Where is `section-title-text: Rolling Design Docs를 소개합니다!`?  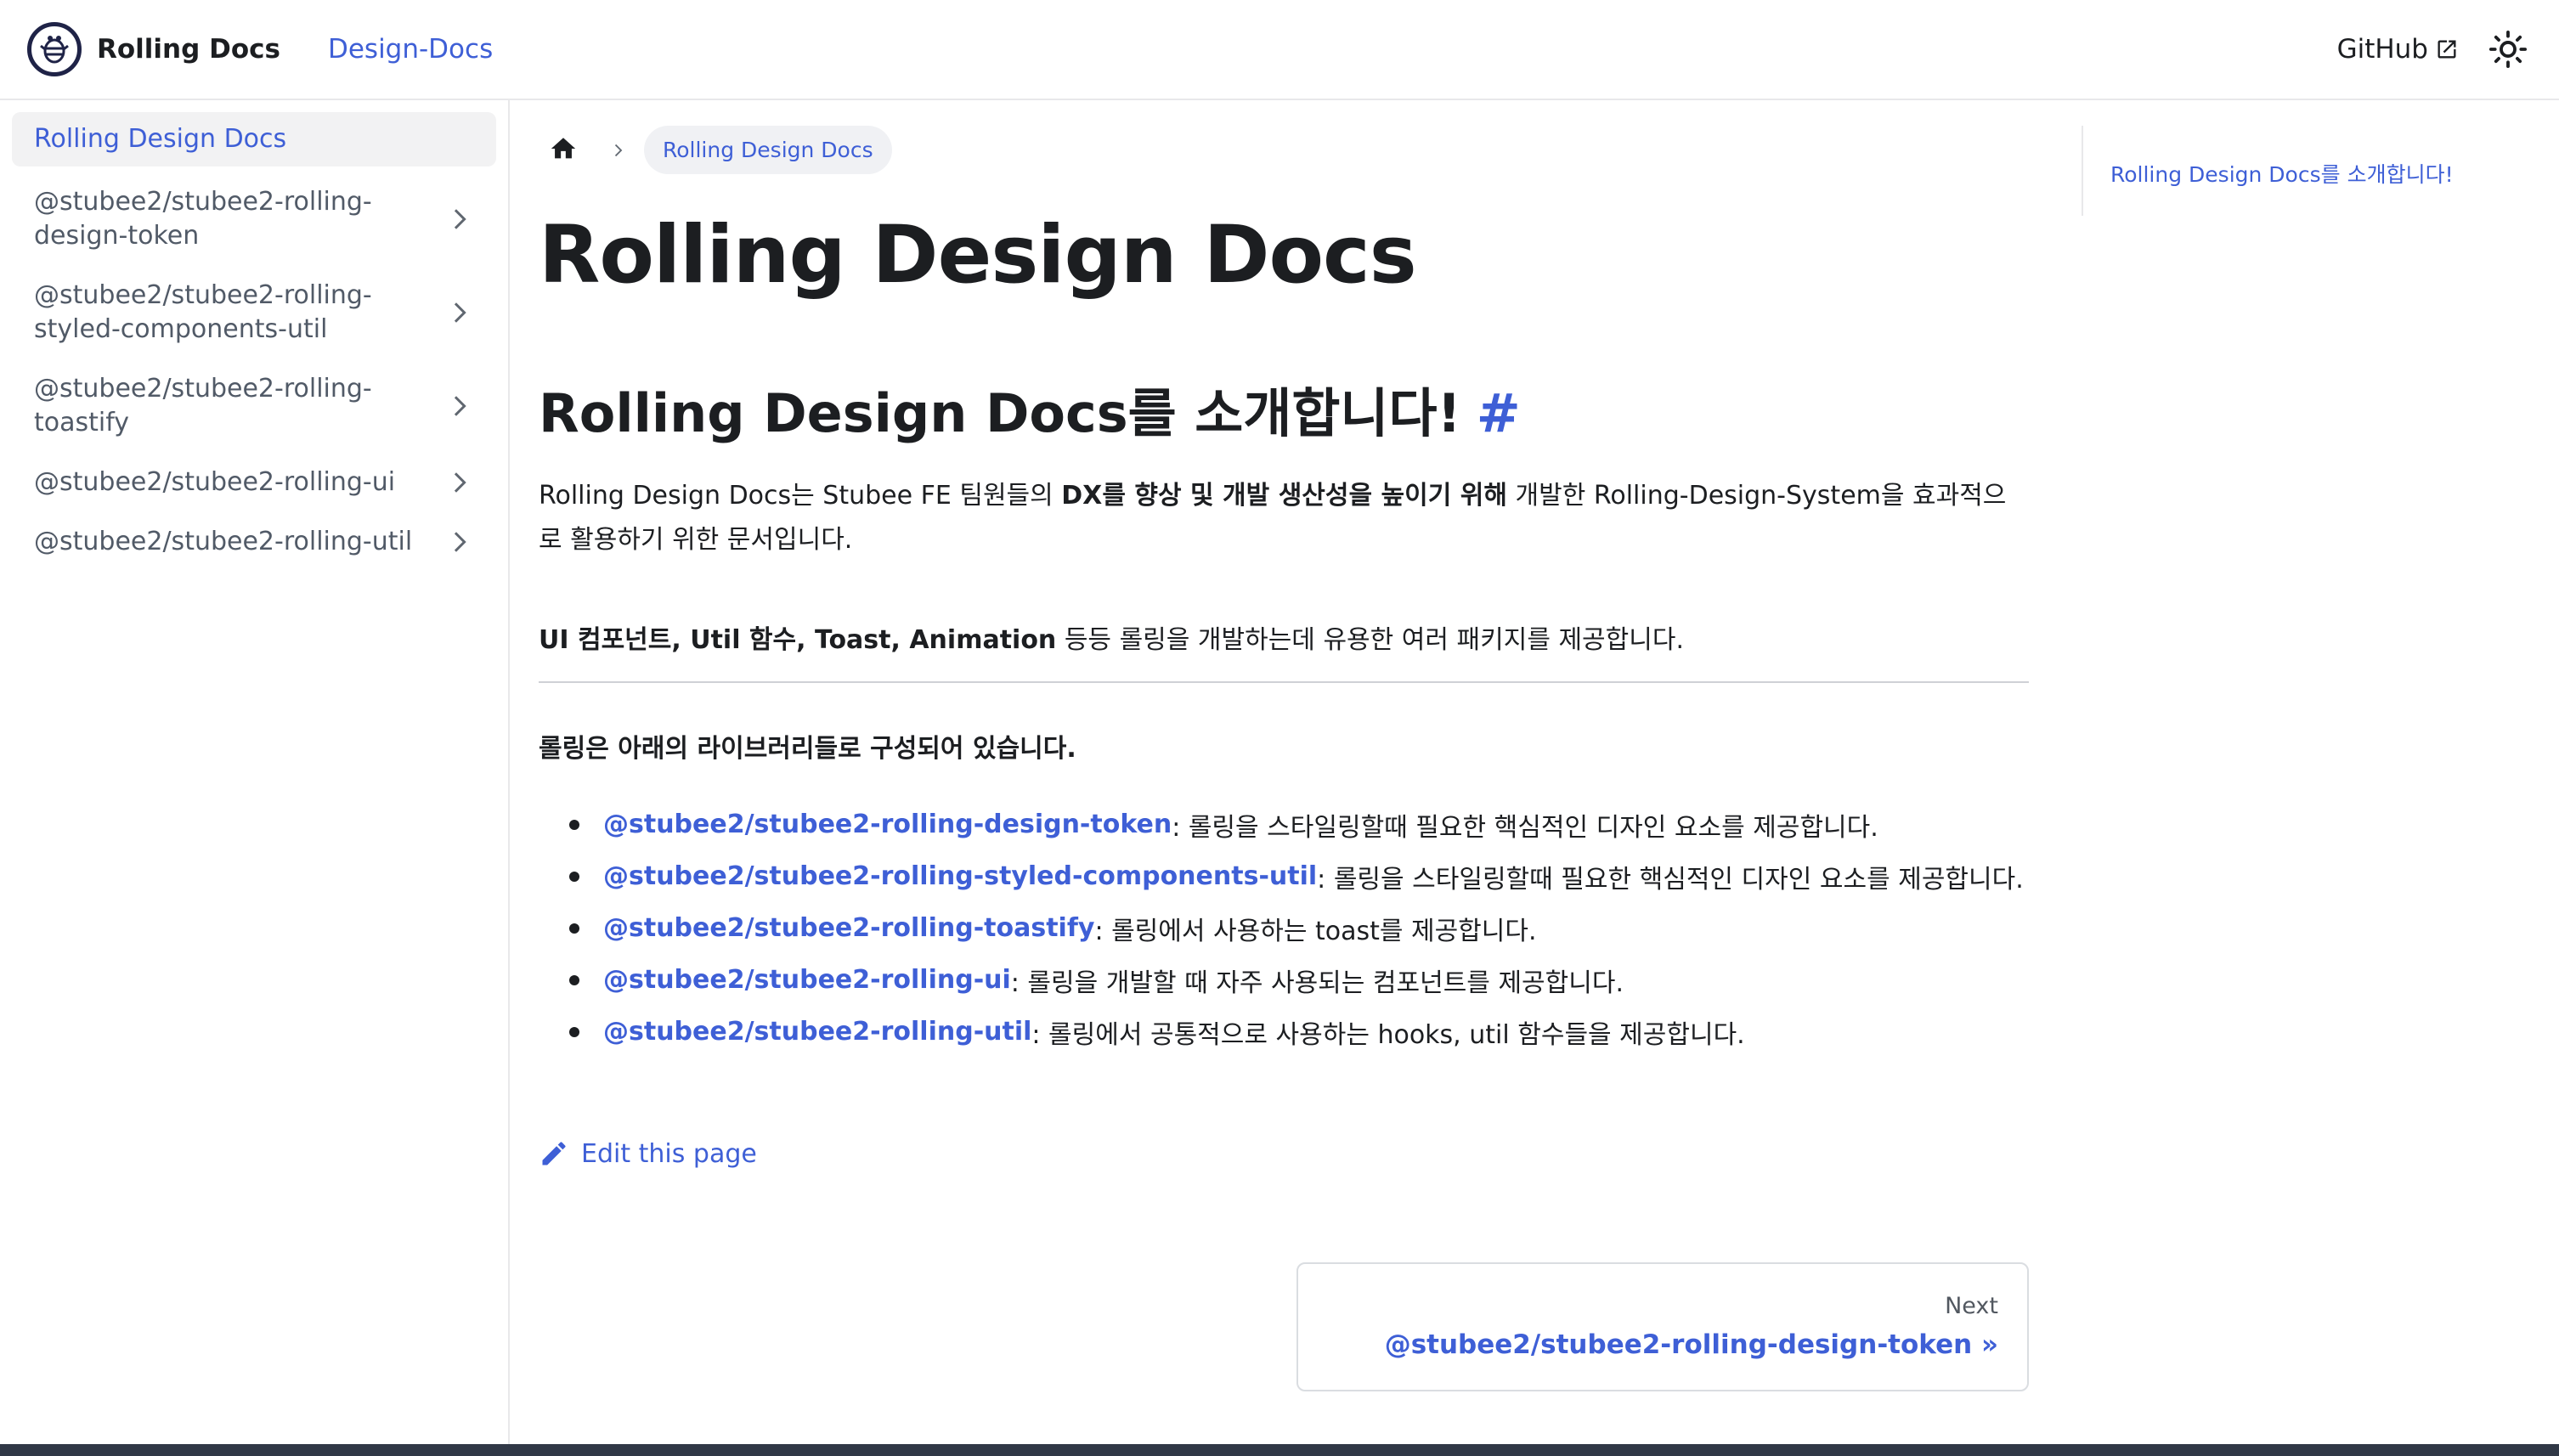 section-title-text: Rolling Design Docs를 소개합니다! is located at coordinates (1000, 413).